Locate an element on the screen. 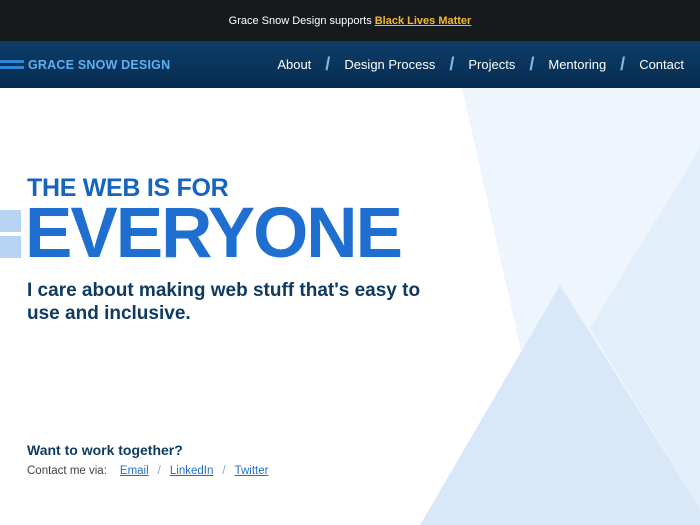 The image size is (700, 525). nav-item-mentoring: Mentoring is located at coordinates (577, 64).